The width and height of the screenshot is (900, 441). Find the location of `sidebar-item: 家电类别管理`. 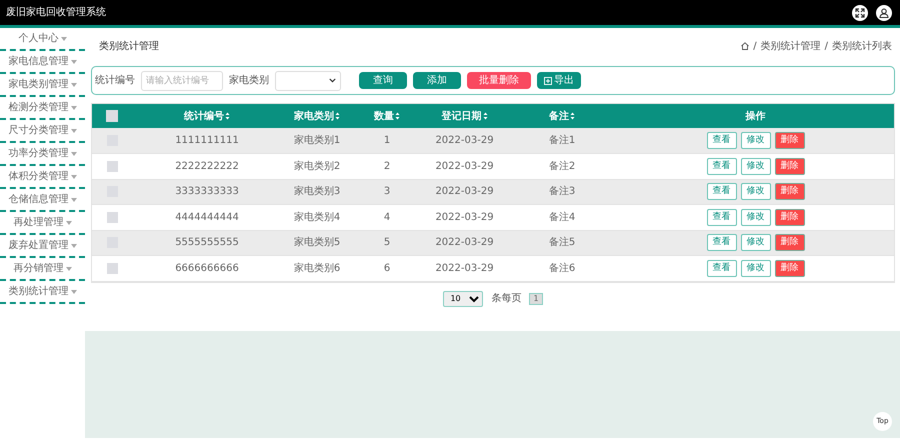

sidebar-item: 家电类别管理 is located at coordinates (38, 84).